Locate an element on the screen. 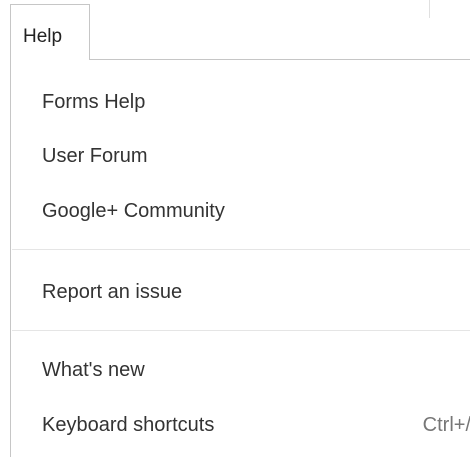 This screenshot has width=470, height=457. keyboard-shortcut-hint: Ctrl+/ is located at coordinates (446, 425).